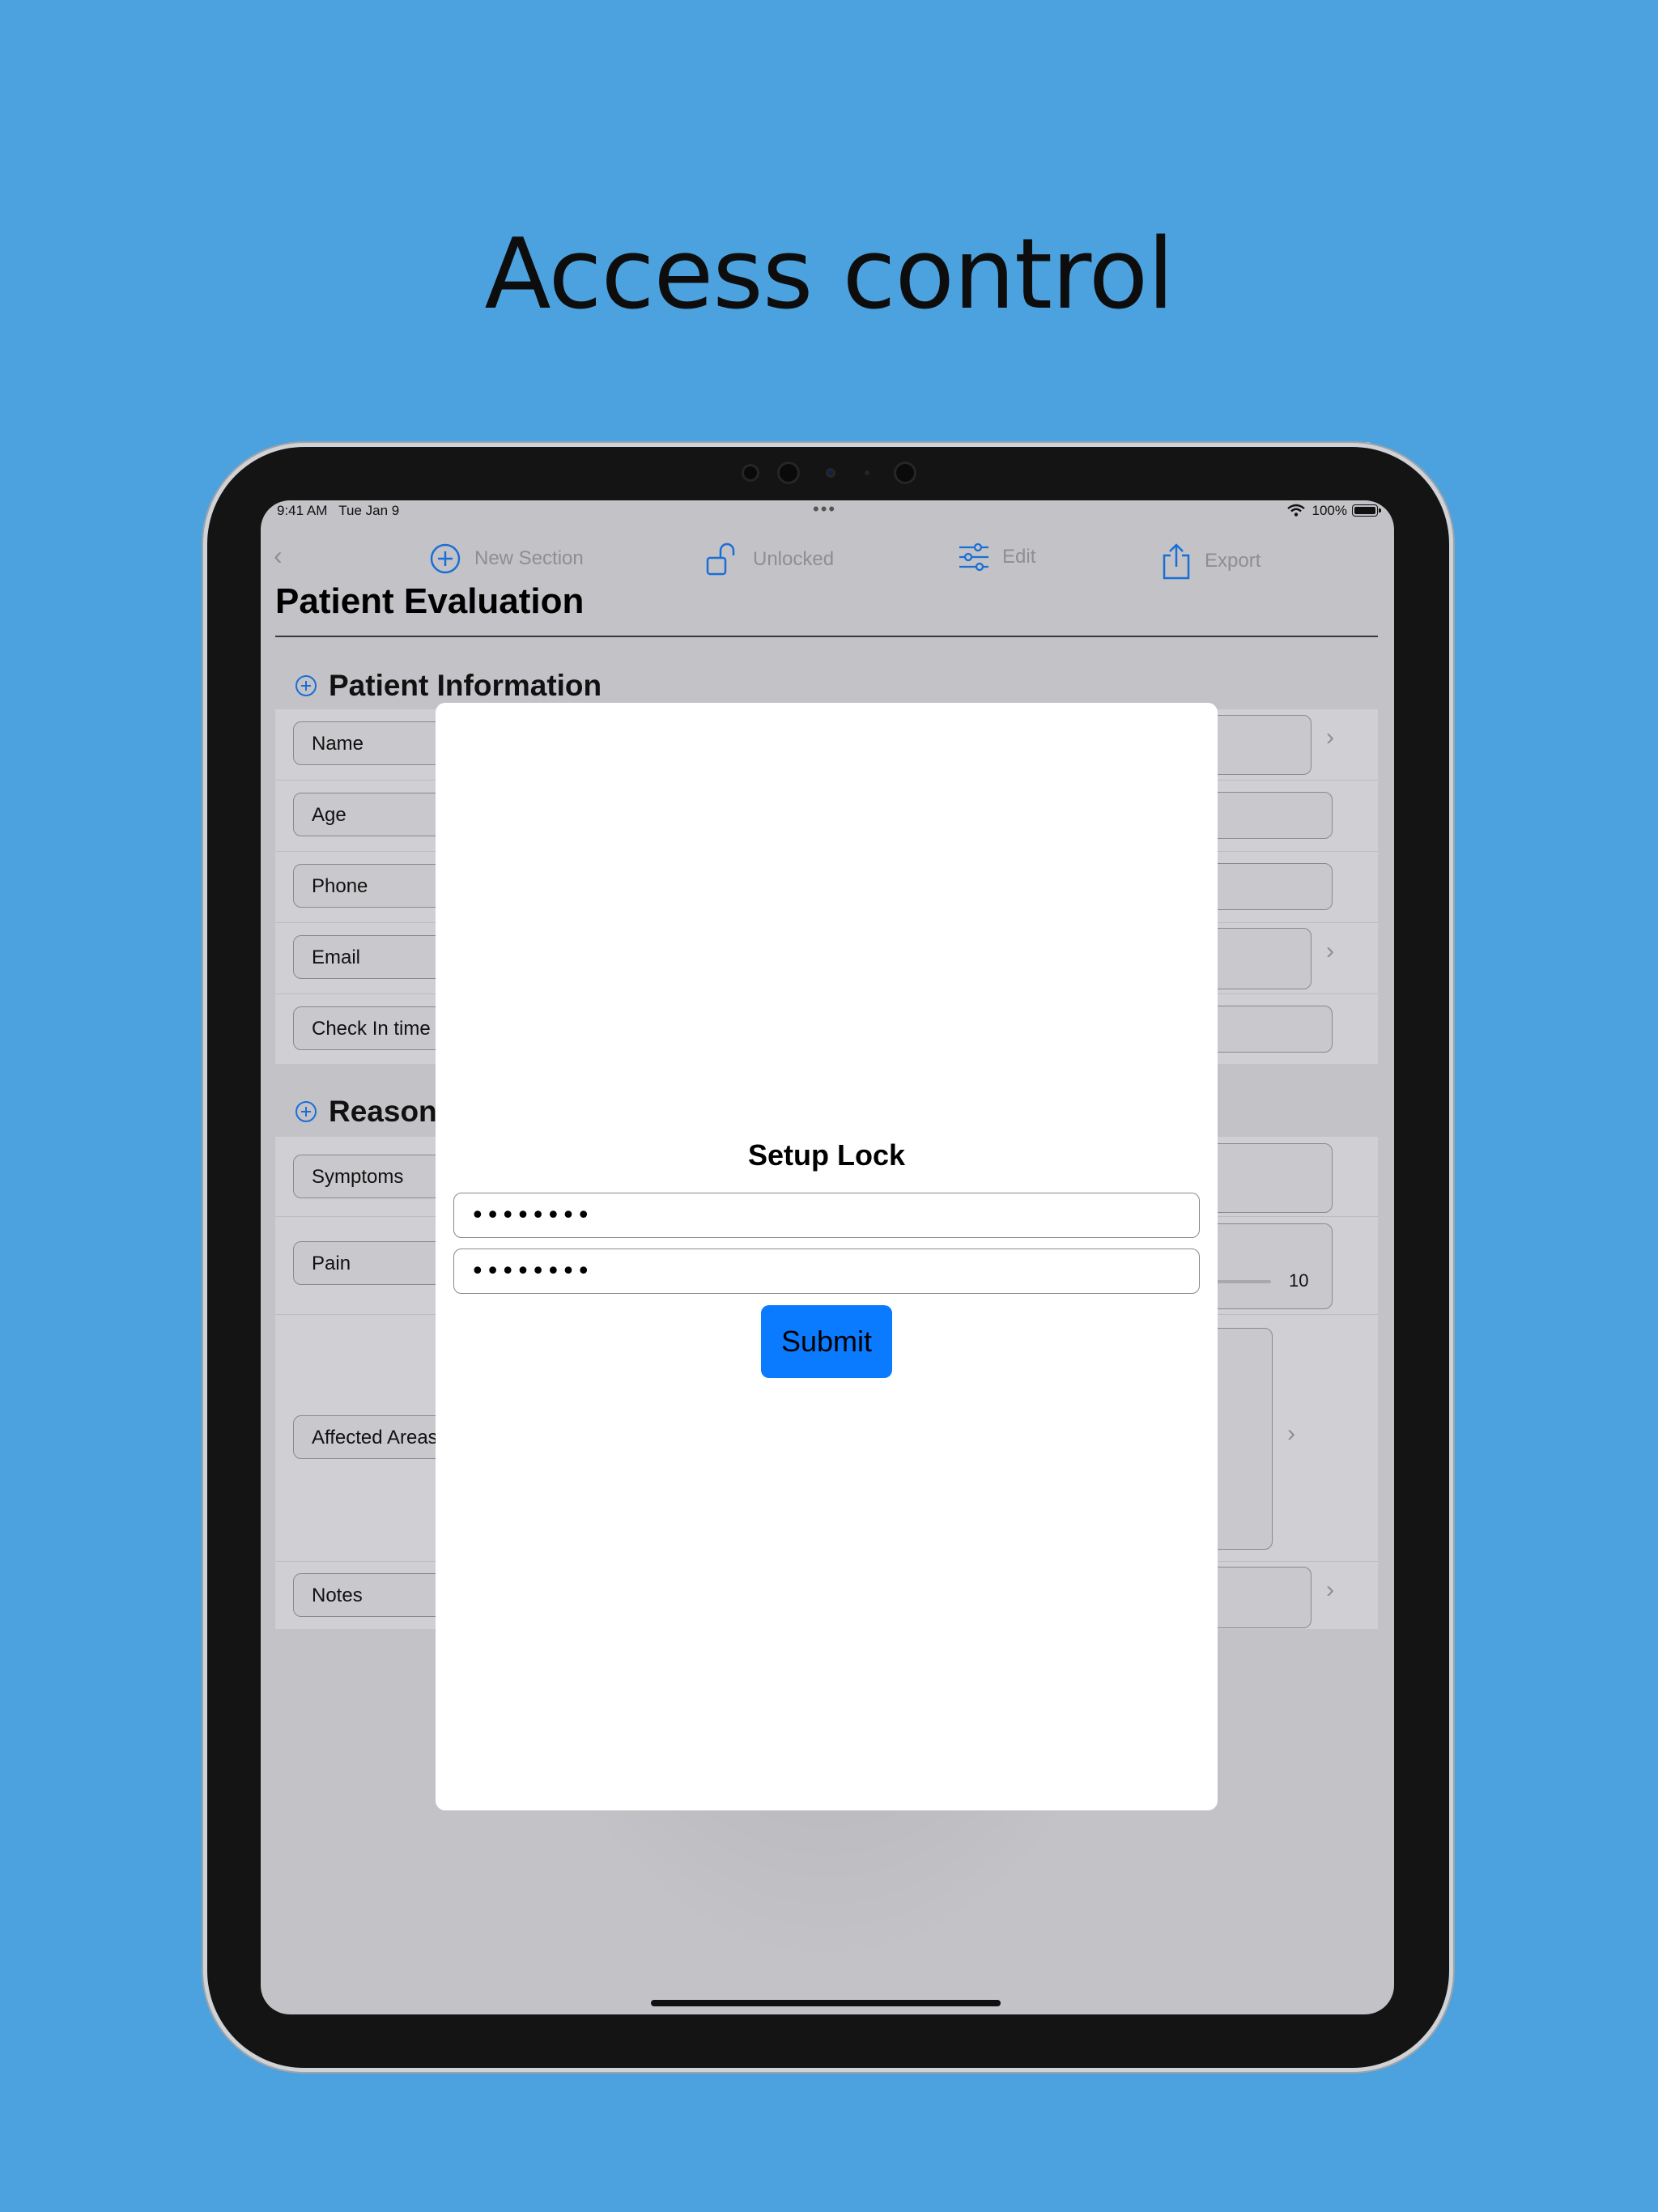 The image size is (1658, 2212). I want to click on export-button: Export, so click(1211, 561).